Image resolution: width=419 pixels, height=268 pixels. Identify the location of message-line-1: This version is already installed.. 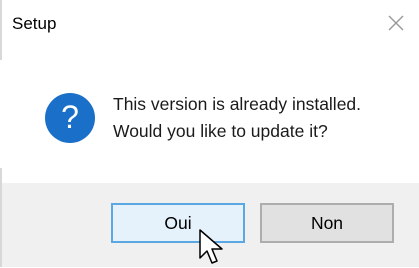
(237, 104).